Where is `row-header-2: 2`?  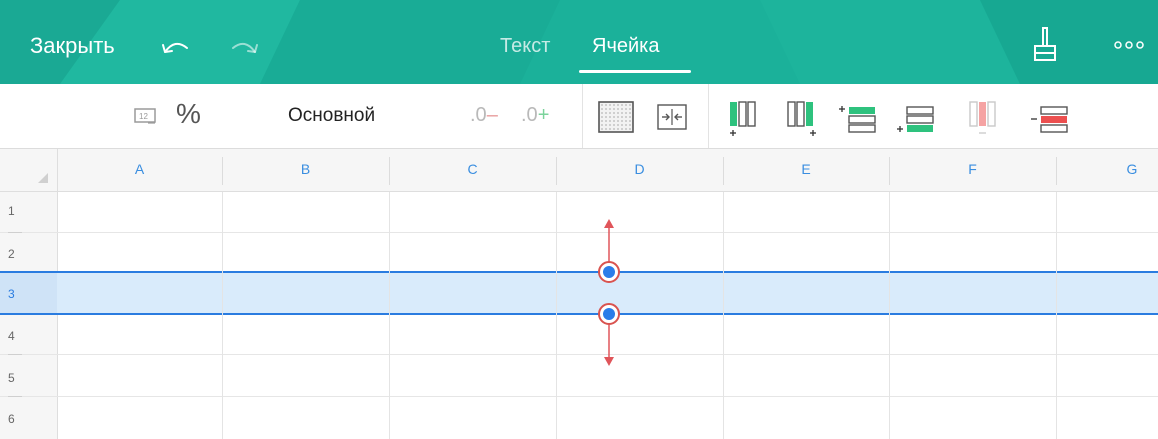 row-header-2: 2 is located at coordinates (11, 254).